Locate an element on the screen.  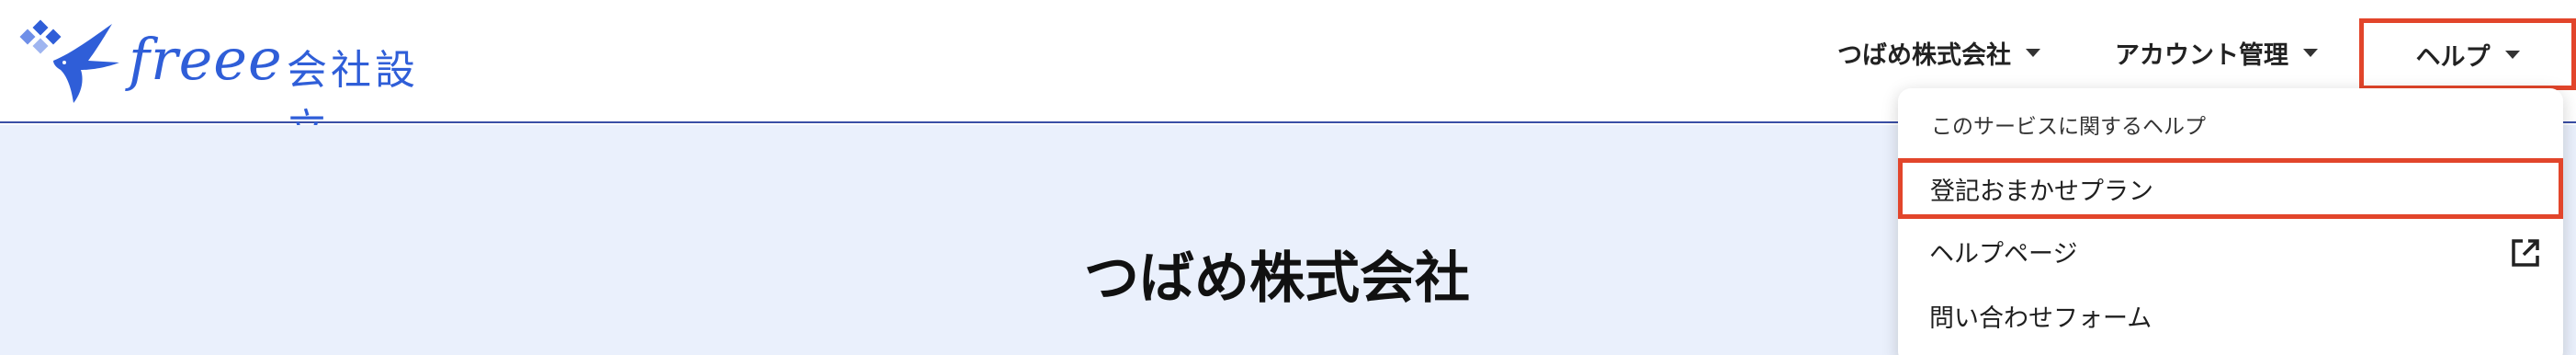
menu-item-contact-form: 問い合わせフォーム is located at coordinates (2230, 316).